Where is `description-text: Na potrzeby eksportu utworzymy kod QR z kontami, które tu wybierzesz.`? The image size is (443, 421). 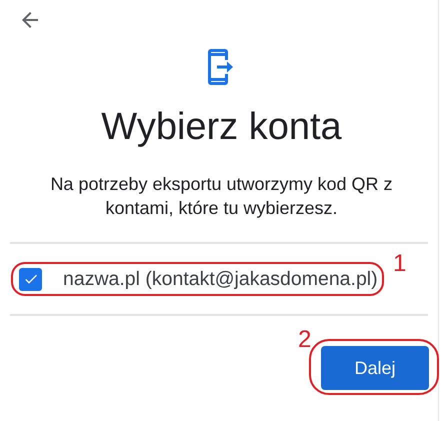
description-text: Na potrzeby eksportu utworzymy kod QR z kontami, które tu wybierzesz. is located at coordinates (221, 196).